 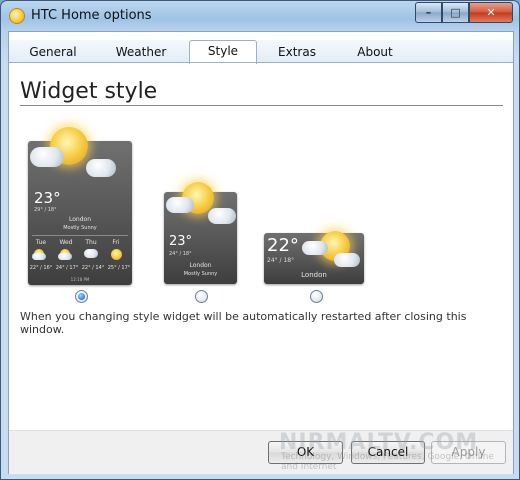 I want to click on temp-range: 29° / 18°, so click(x=45, y=210).